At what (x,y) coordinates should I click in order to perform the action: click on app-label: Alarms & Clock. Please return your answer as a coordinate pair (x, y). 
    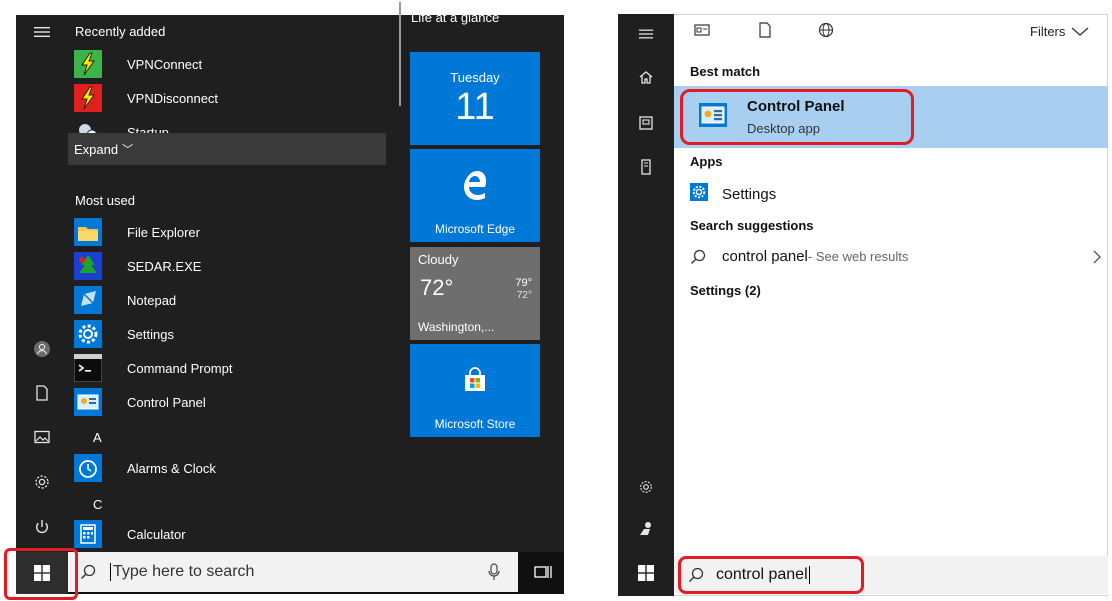
    Looking at the image, I should click on (171, 468).